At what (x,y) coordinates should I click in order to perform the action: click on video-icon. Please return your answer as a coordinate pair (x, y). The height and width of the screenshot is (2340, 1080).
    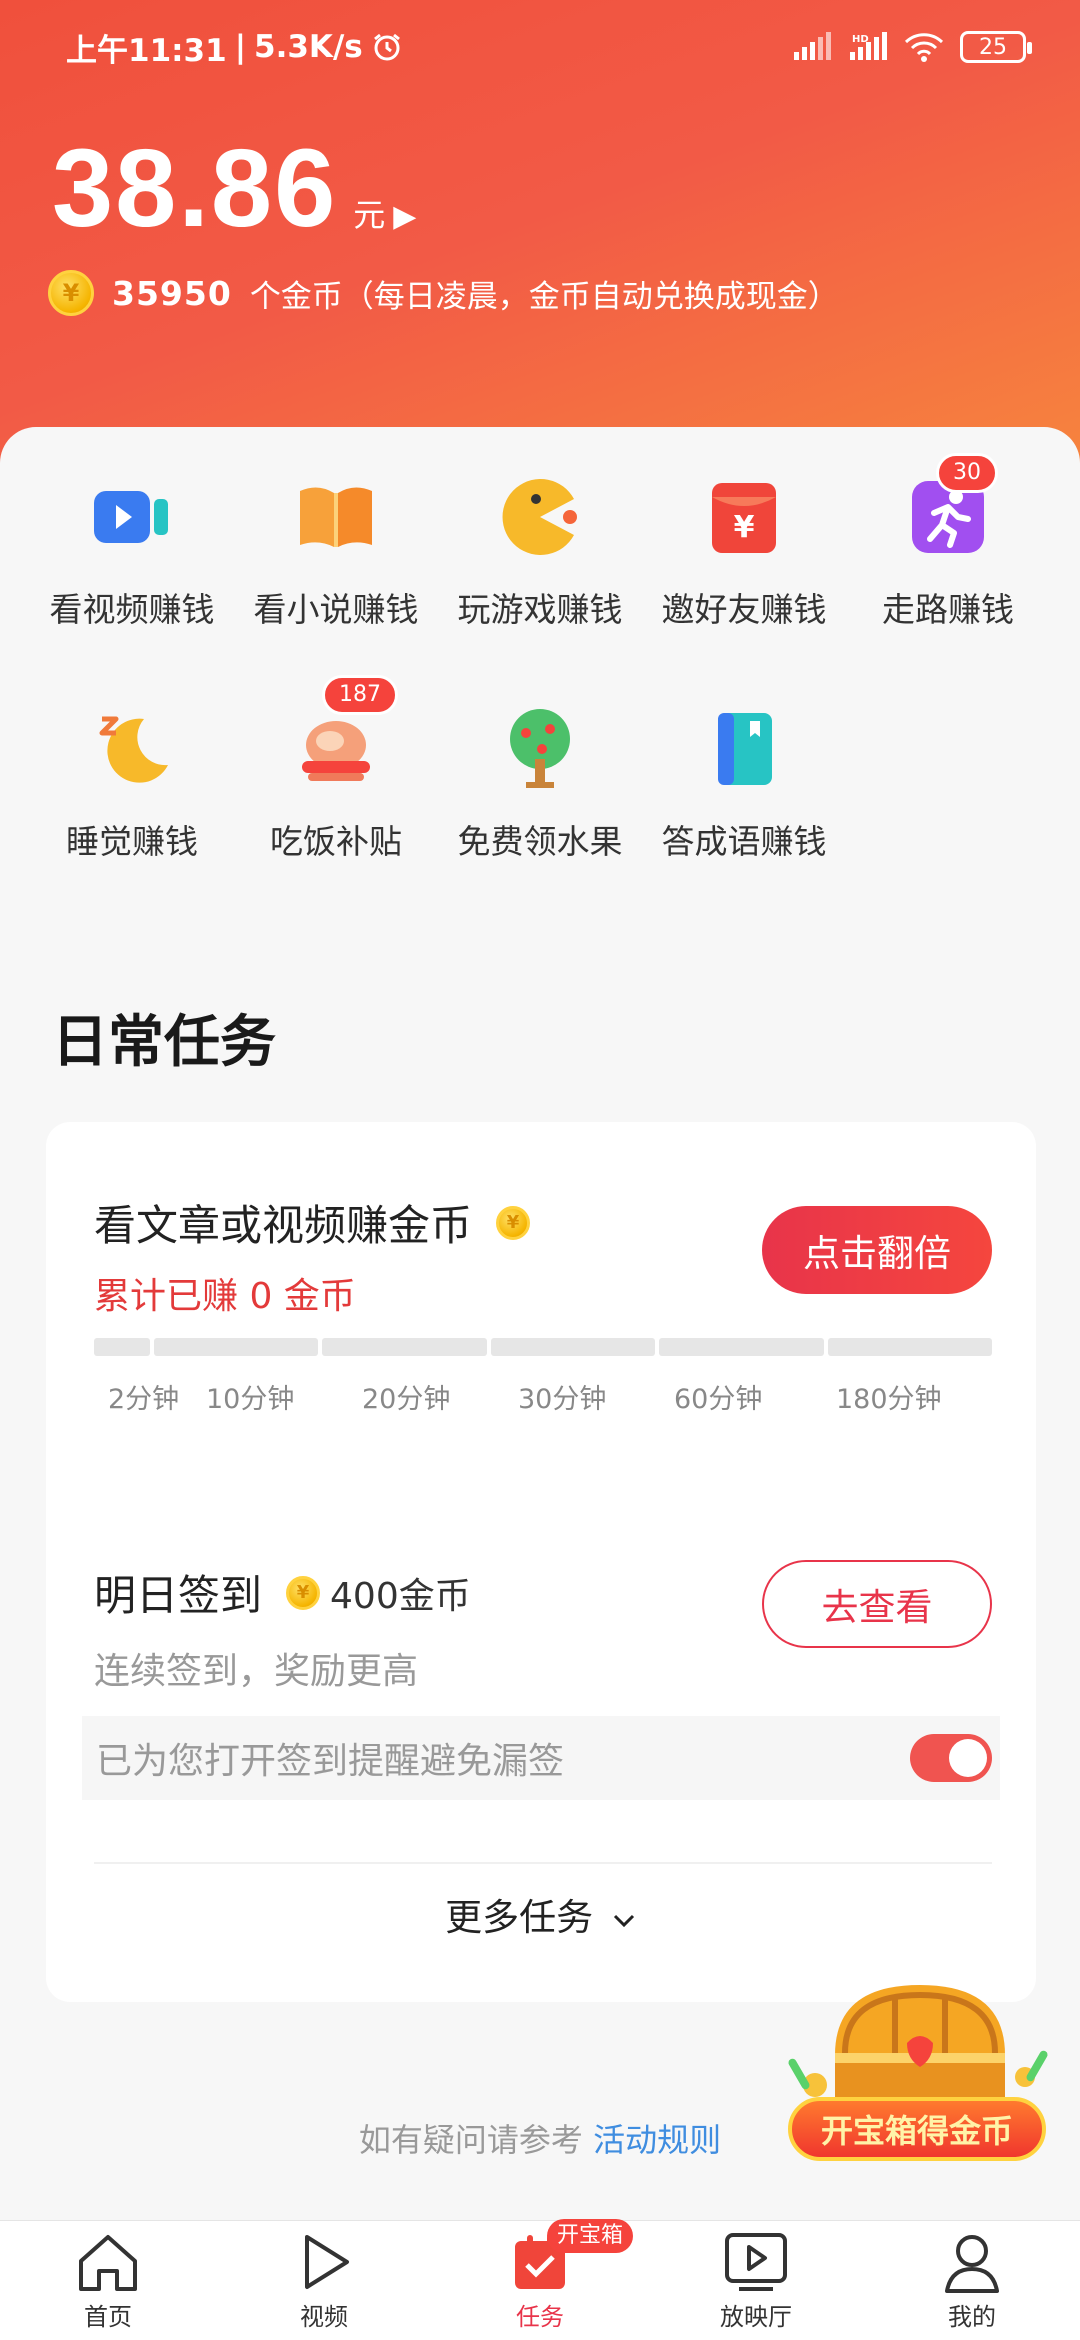
    Looking at the image, I should click on (132, 517).